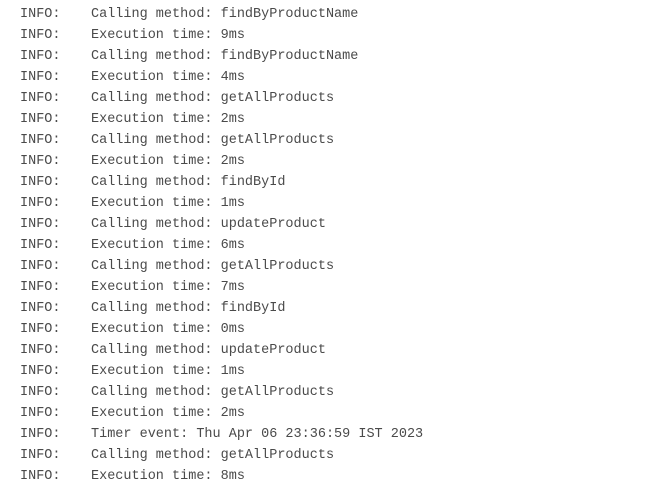  What do you see at coordinates (168, 35) in the screenshot?
I see `log-message: Execution time: 9ms` at bounding box center [168, 35].